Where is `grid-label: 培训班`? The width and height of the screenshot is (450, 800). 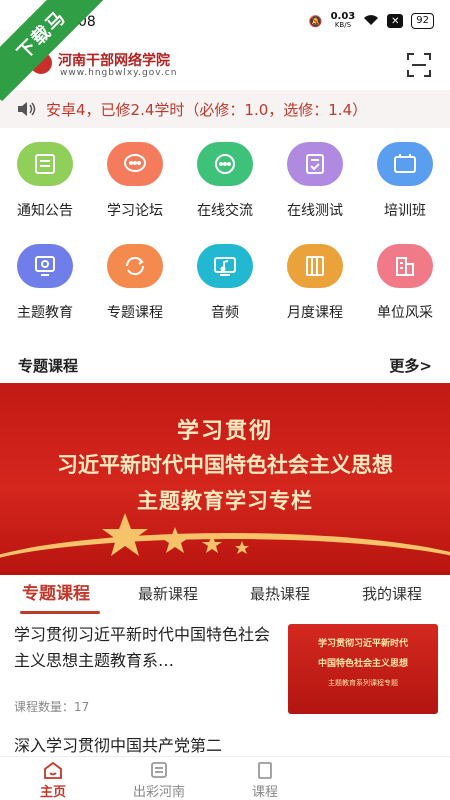
grid-label: 培训班 is located at coordinates (405, 211).